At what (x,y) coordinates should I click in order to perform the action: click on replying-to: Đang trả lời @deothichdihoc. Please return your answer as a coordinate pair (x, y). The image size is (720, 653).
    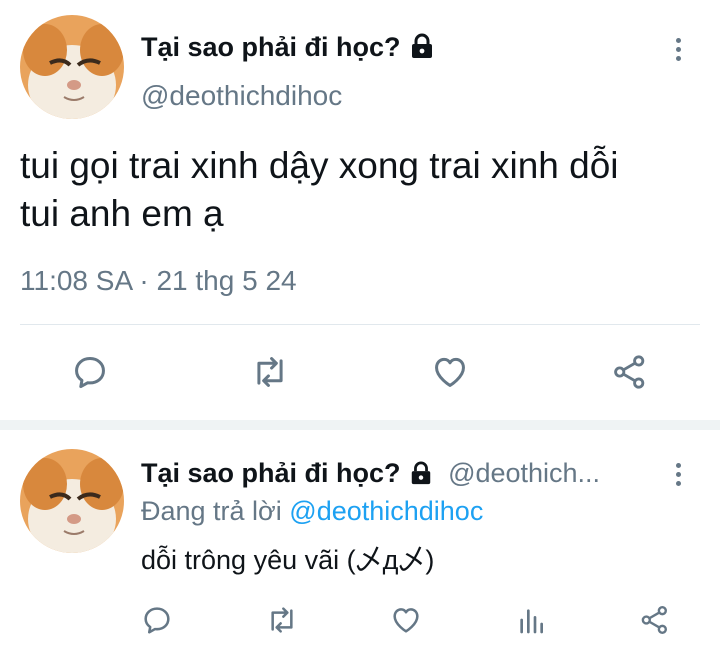
    Looking at the image, I should click on (312, 511).